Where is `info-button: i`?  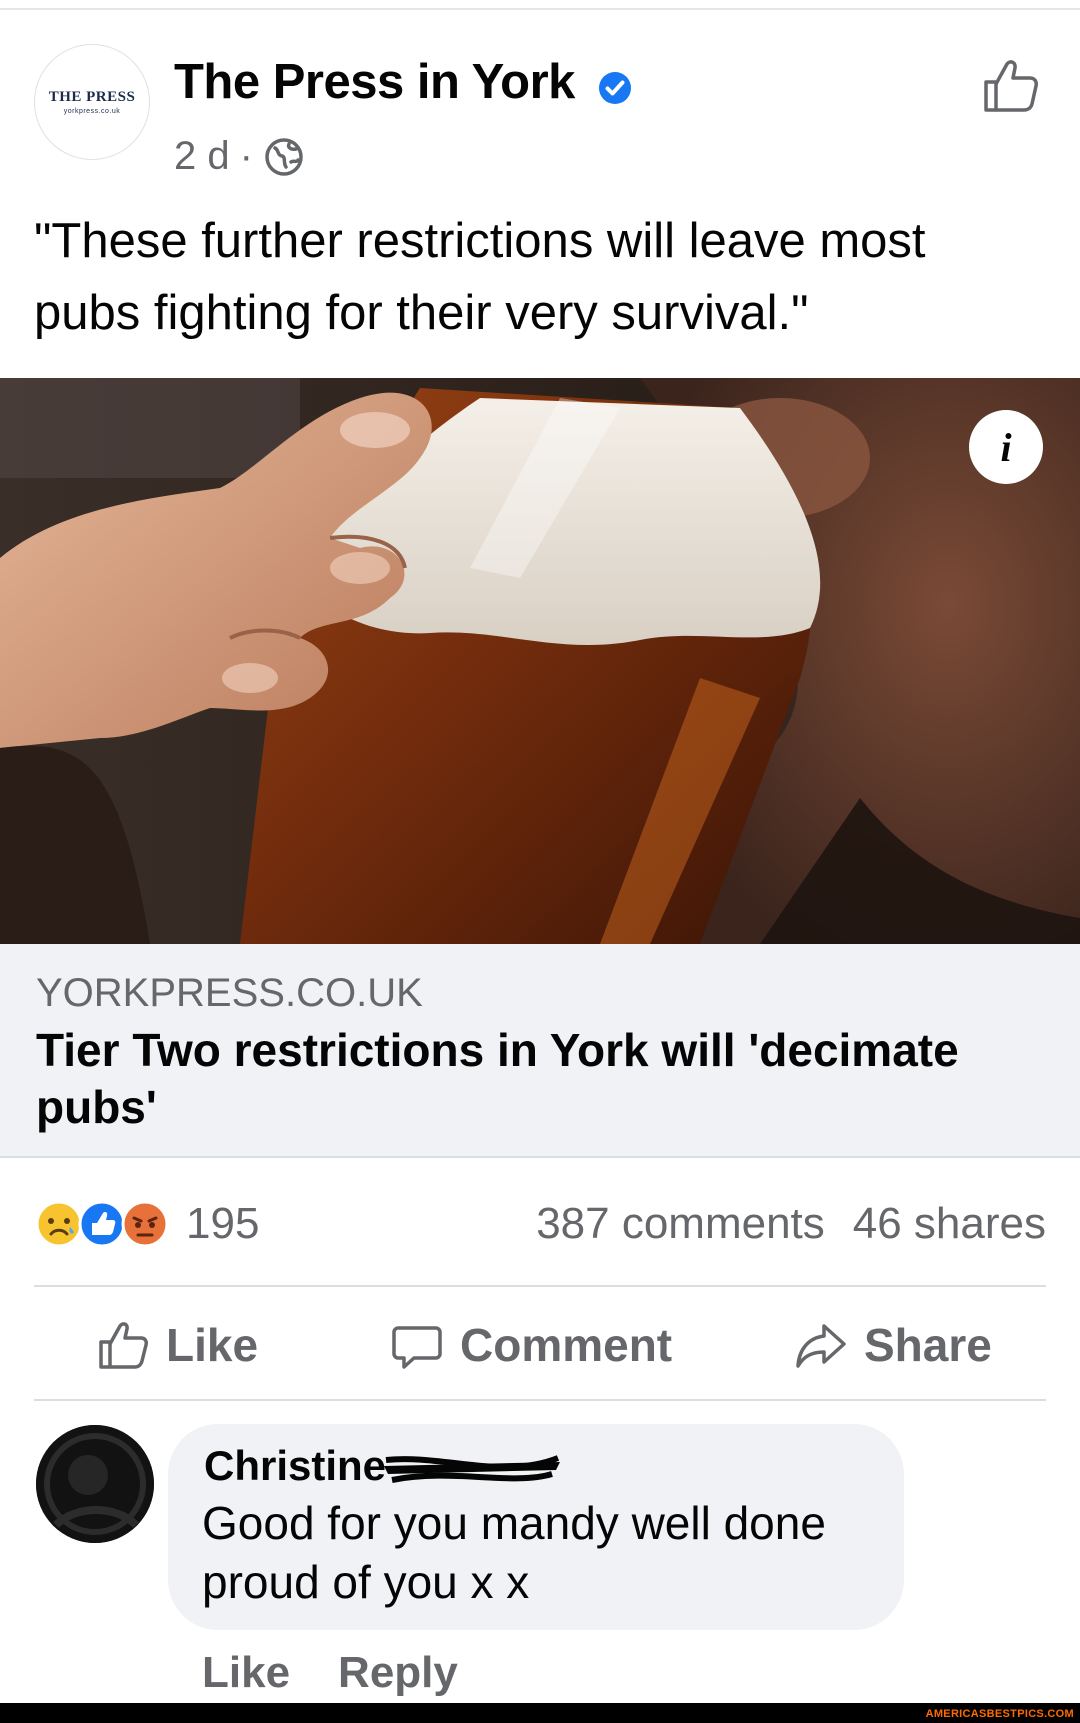
info-button: i is located at coordinates (1006, 447).